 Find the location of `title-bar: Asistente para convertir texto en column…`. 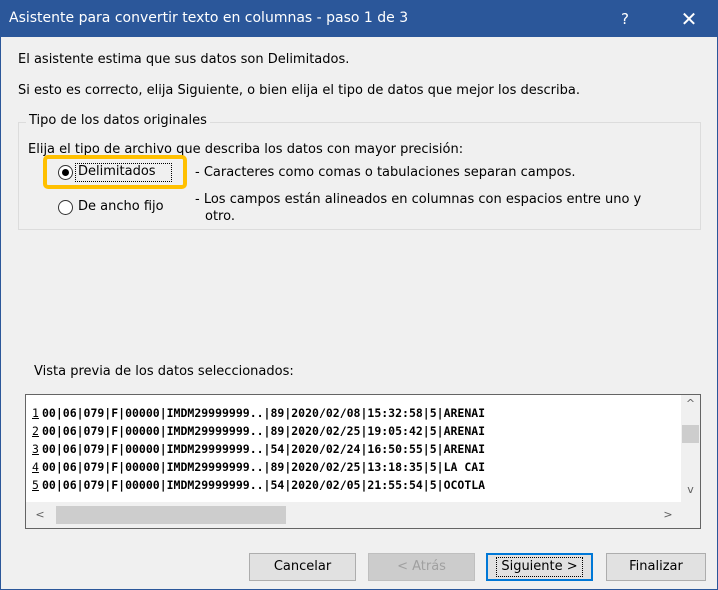

title-bar: Asistente para convertir texto en column… is located at coordinates (359, 19).